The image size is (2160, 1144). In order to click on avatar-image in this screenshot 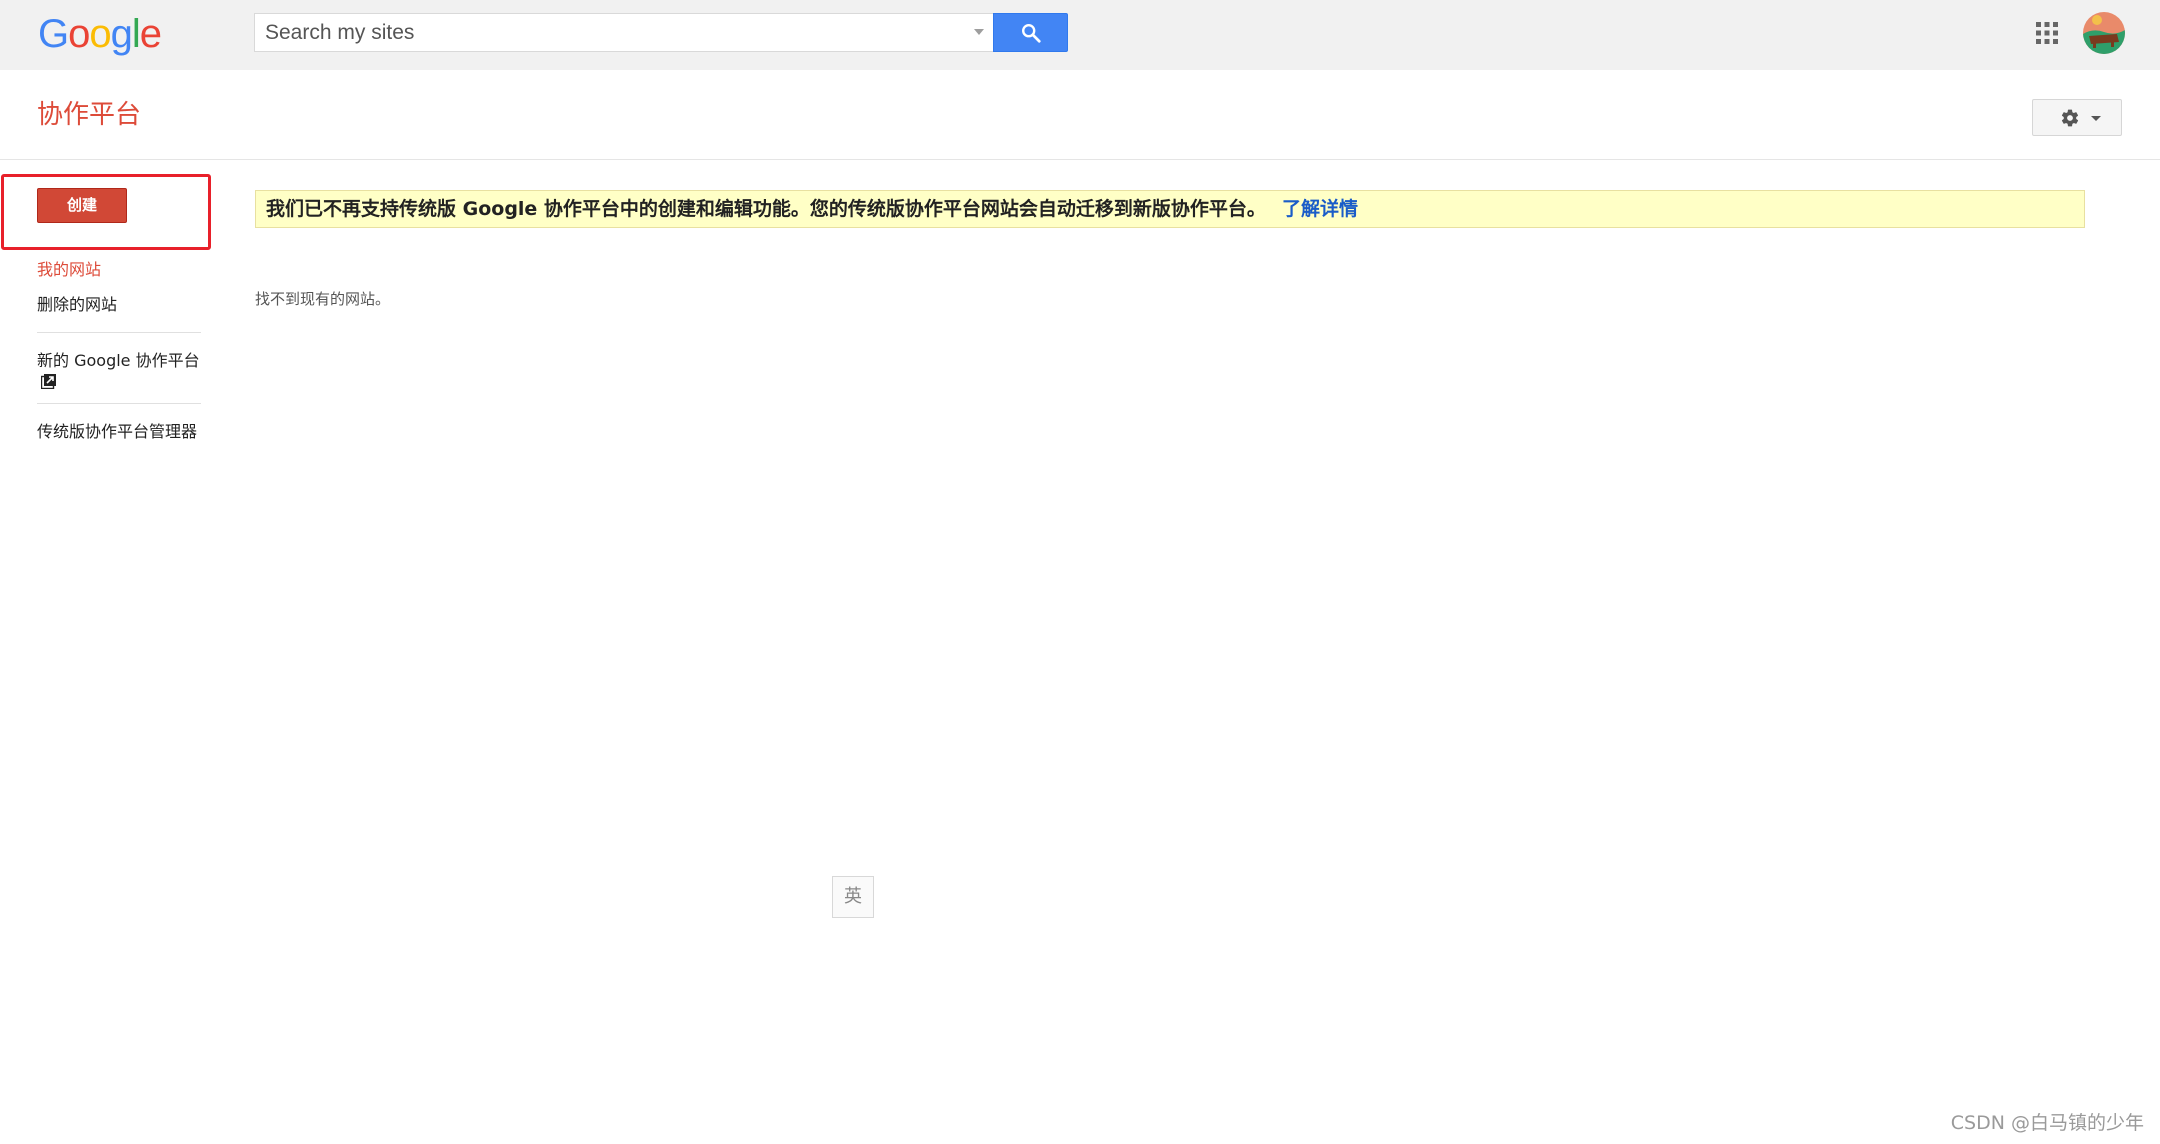, I will do `click(2104, 33)`.